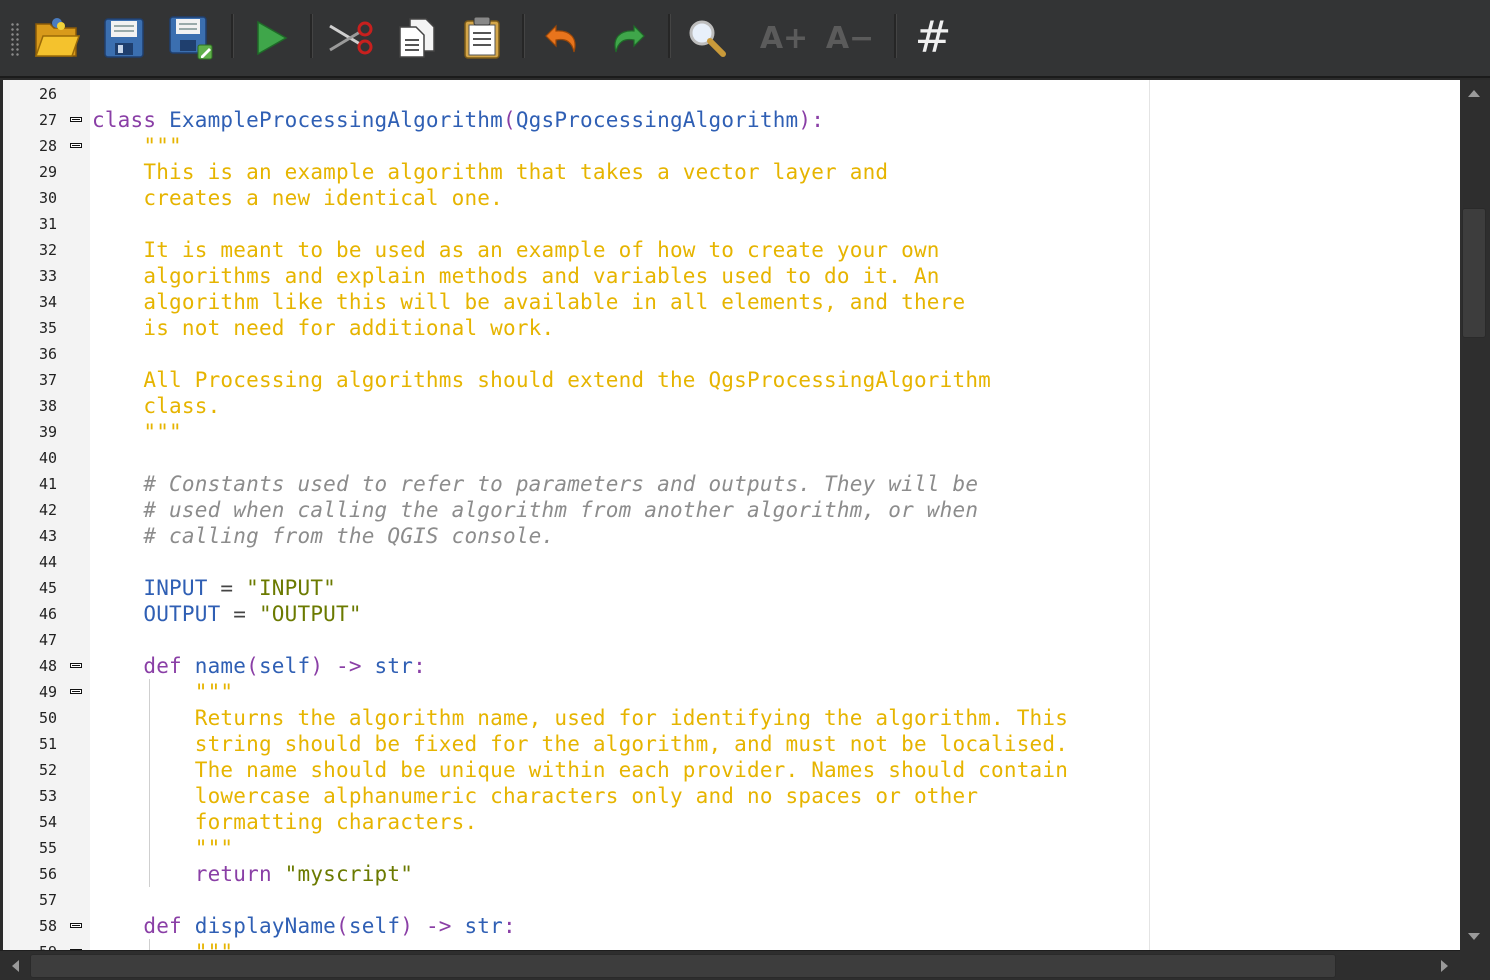  What do you see at coordinates (47, 692) in the screenshot?
I see `line-number: 49` at bounding box center [47, 692].